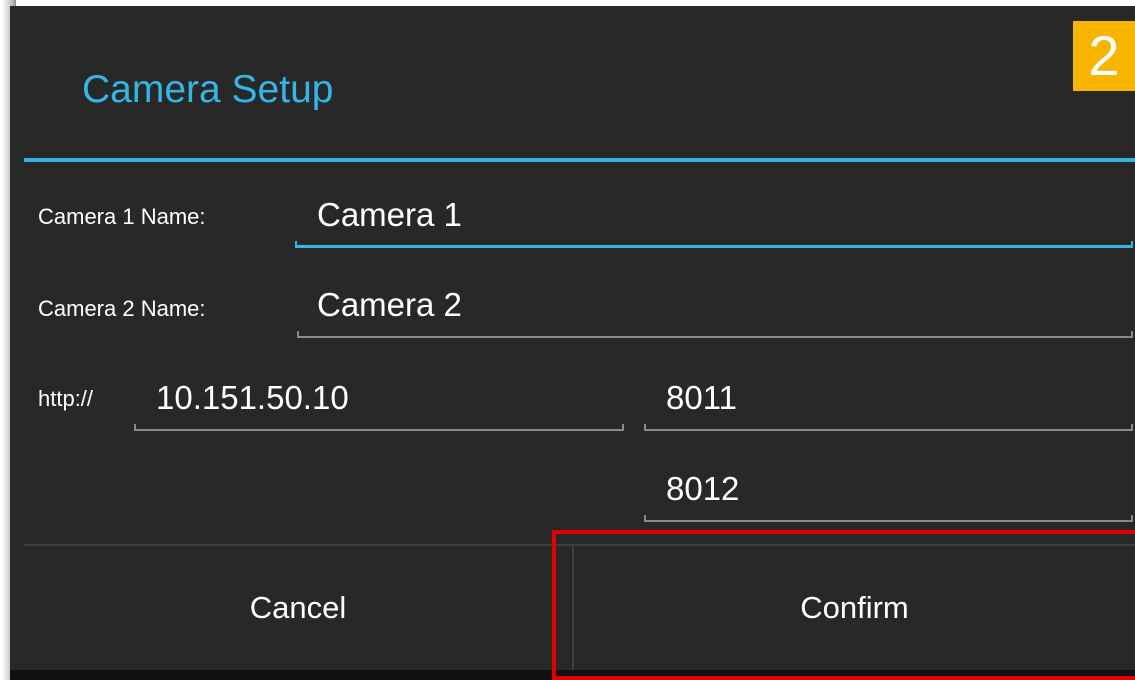  I want to click on server-host-field: 10.151.50.10, so click(379, 405).